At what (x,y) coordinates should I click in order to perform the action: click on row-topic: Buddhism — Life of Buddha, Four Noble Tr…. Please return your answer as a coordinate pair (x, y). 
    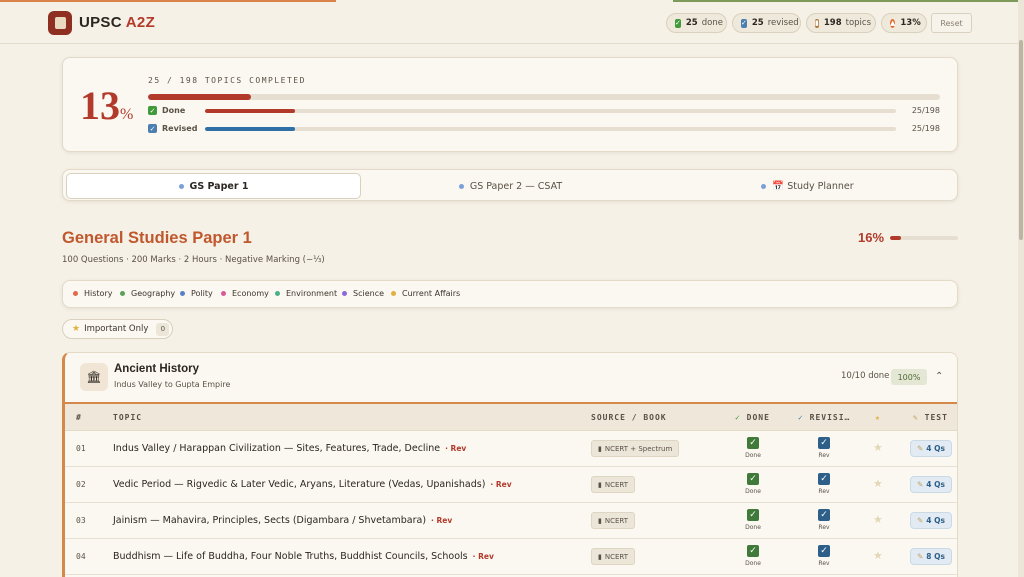
    Looking at the image, I should click on (303, 556).